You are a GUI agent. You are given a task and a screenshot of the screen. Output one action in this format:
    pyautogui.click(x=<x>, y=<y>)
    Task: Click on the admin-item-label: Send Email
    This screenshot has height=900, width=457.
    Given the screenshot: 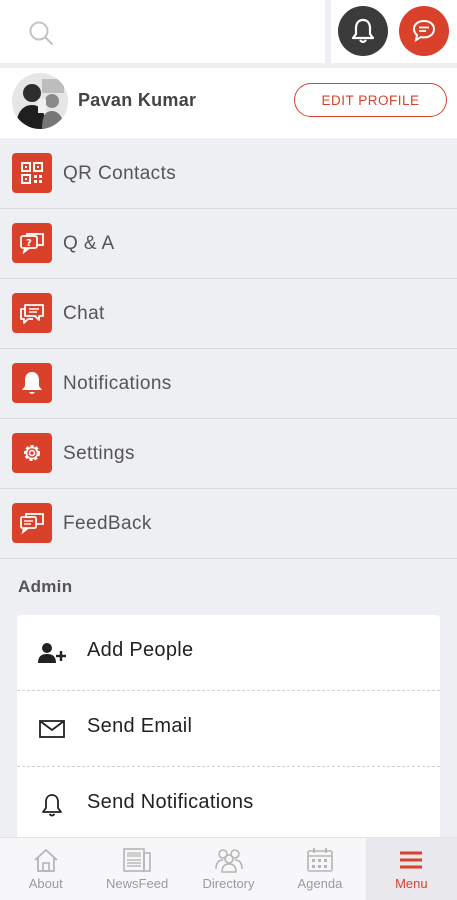 What is the action you would take?
    pyautogui.click(x=140, y=726)
    